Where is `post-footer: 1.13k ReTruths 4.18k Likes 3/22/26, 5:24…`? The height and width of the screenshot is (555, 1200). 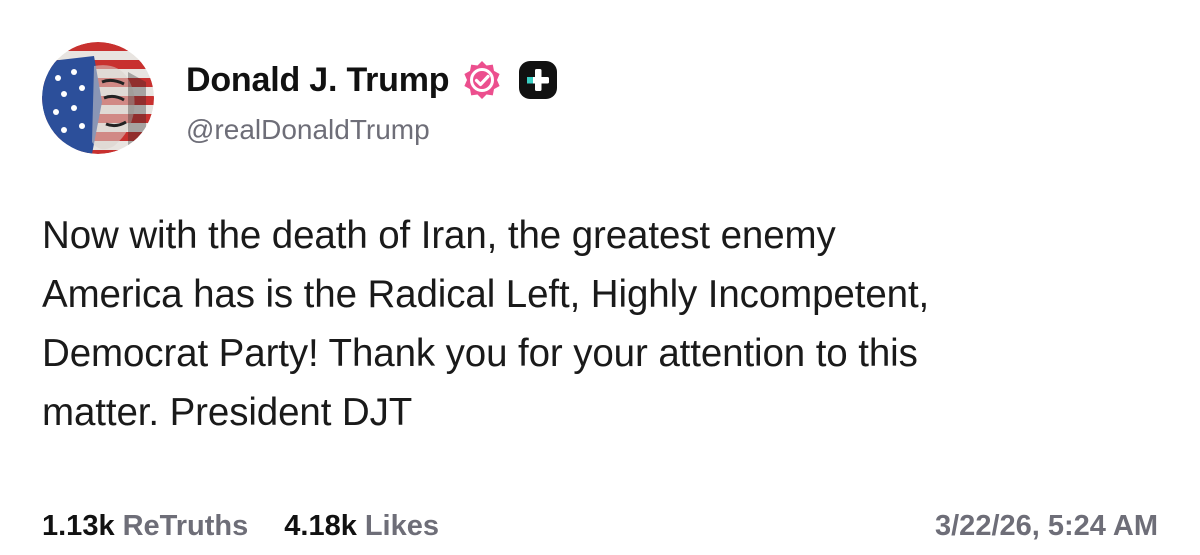
post-footer: 1.13k ReTruths 4.18k Likes 3/22/26, 5:24… is located at coordinates (600, 526).